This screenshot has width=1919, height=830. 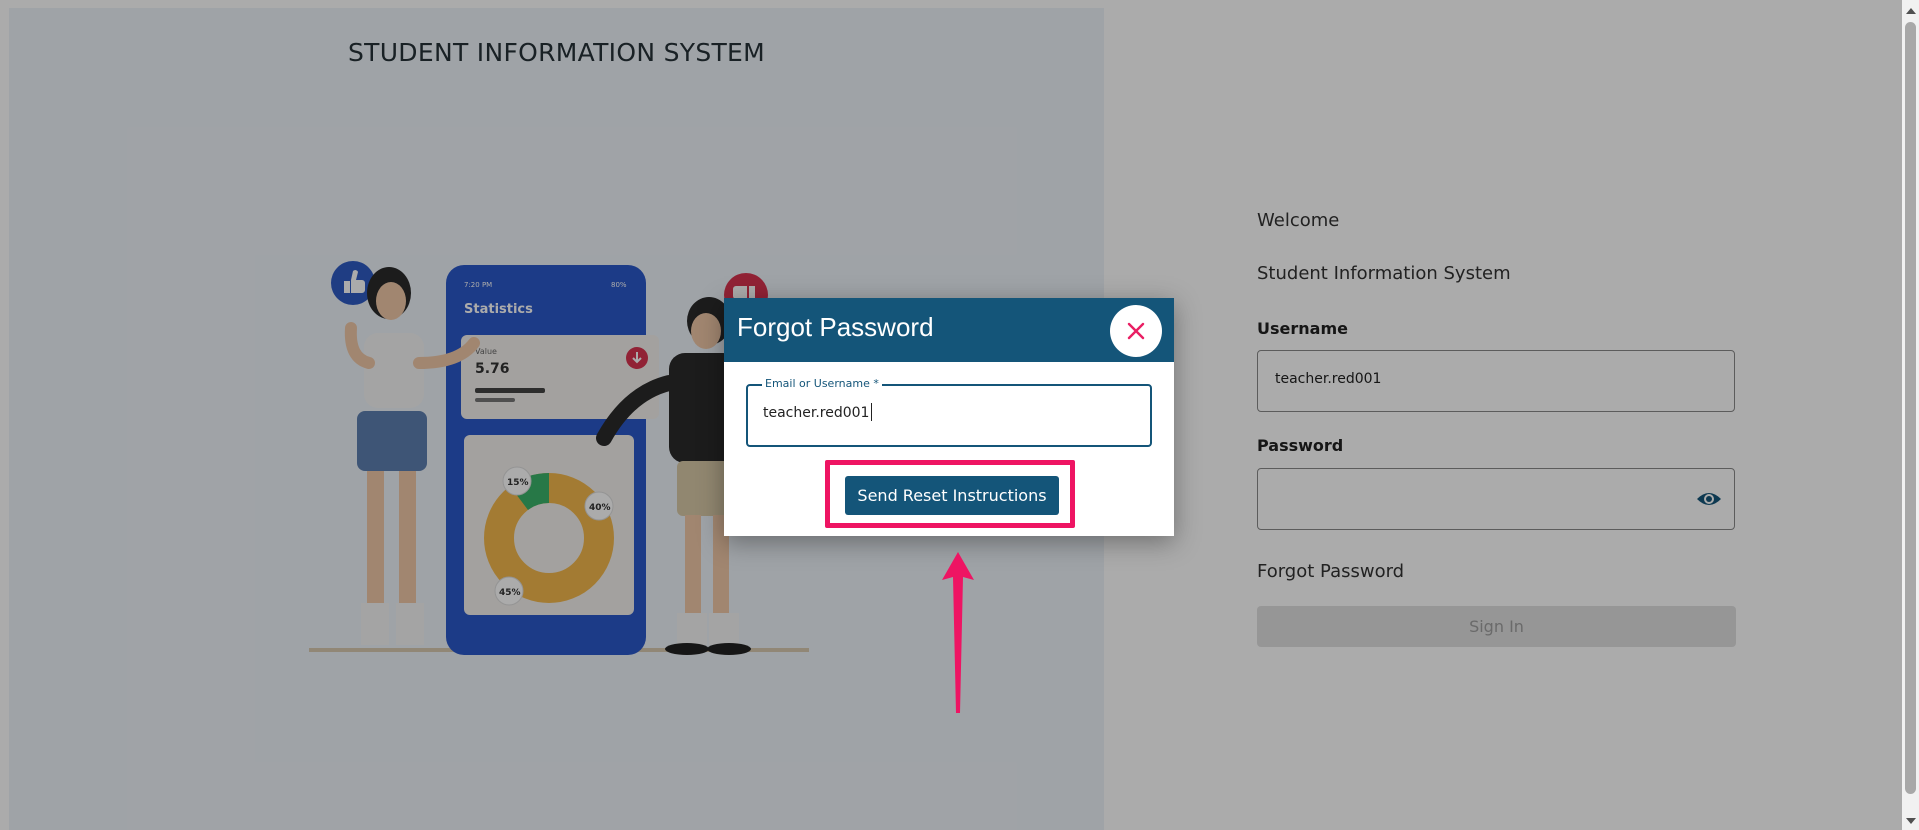 I want to click on send-reset-instructions-button: Send Reset Instructions, so click(x=952, y=495).